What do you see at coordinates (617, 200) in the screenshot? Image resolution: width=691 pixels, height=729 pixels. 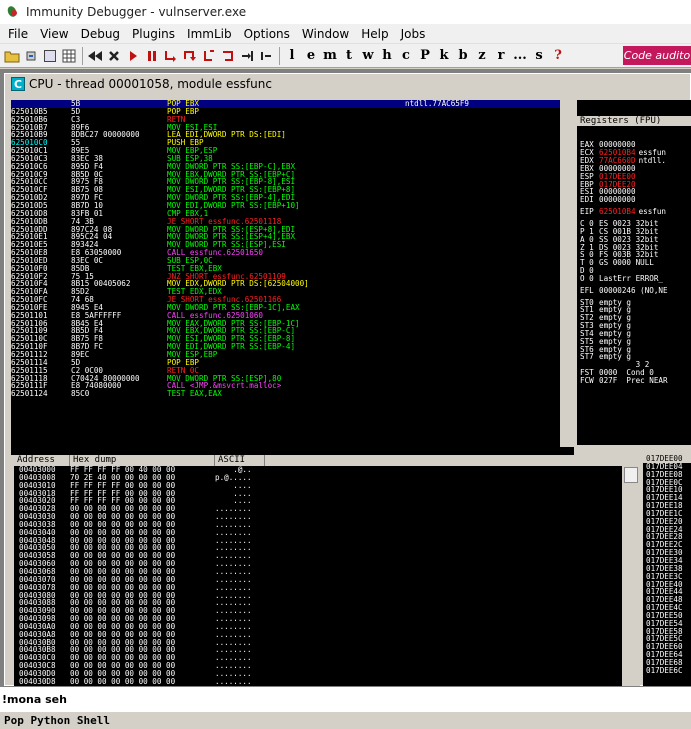 I see `register-value: 00000000` at bounding box center [617, 200].